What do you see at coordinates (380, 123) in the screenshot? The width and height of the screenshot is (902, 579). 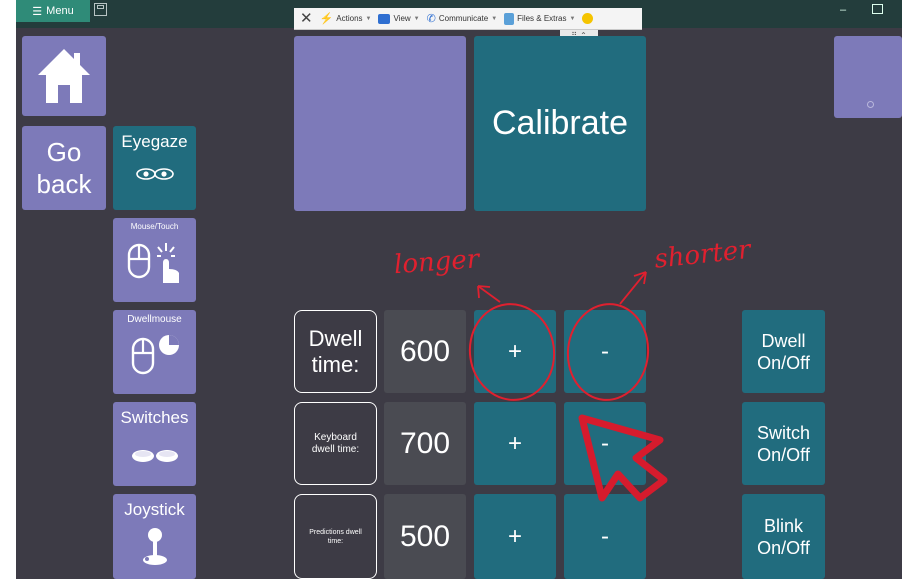 I see `blank-purple-tile` at bounding box center [380, 123].